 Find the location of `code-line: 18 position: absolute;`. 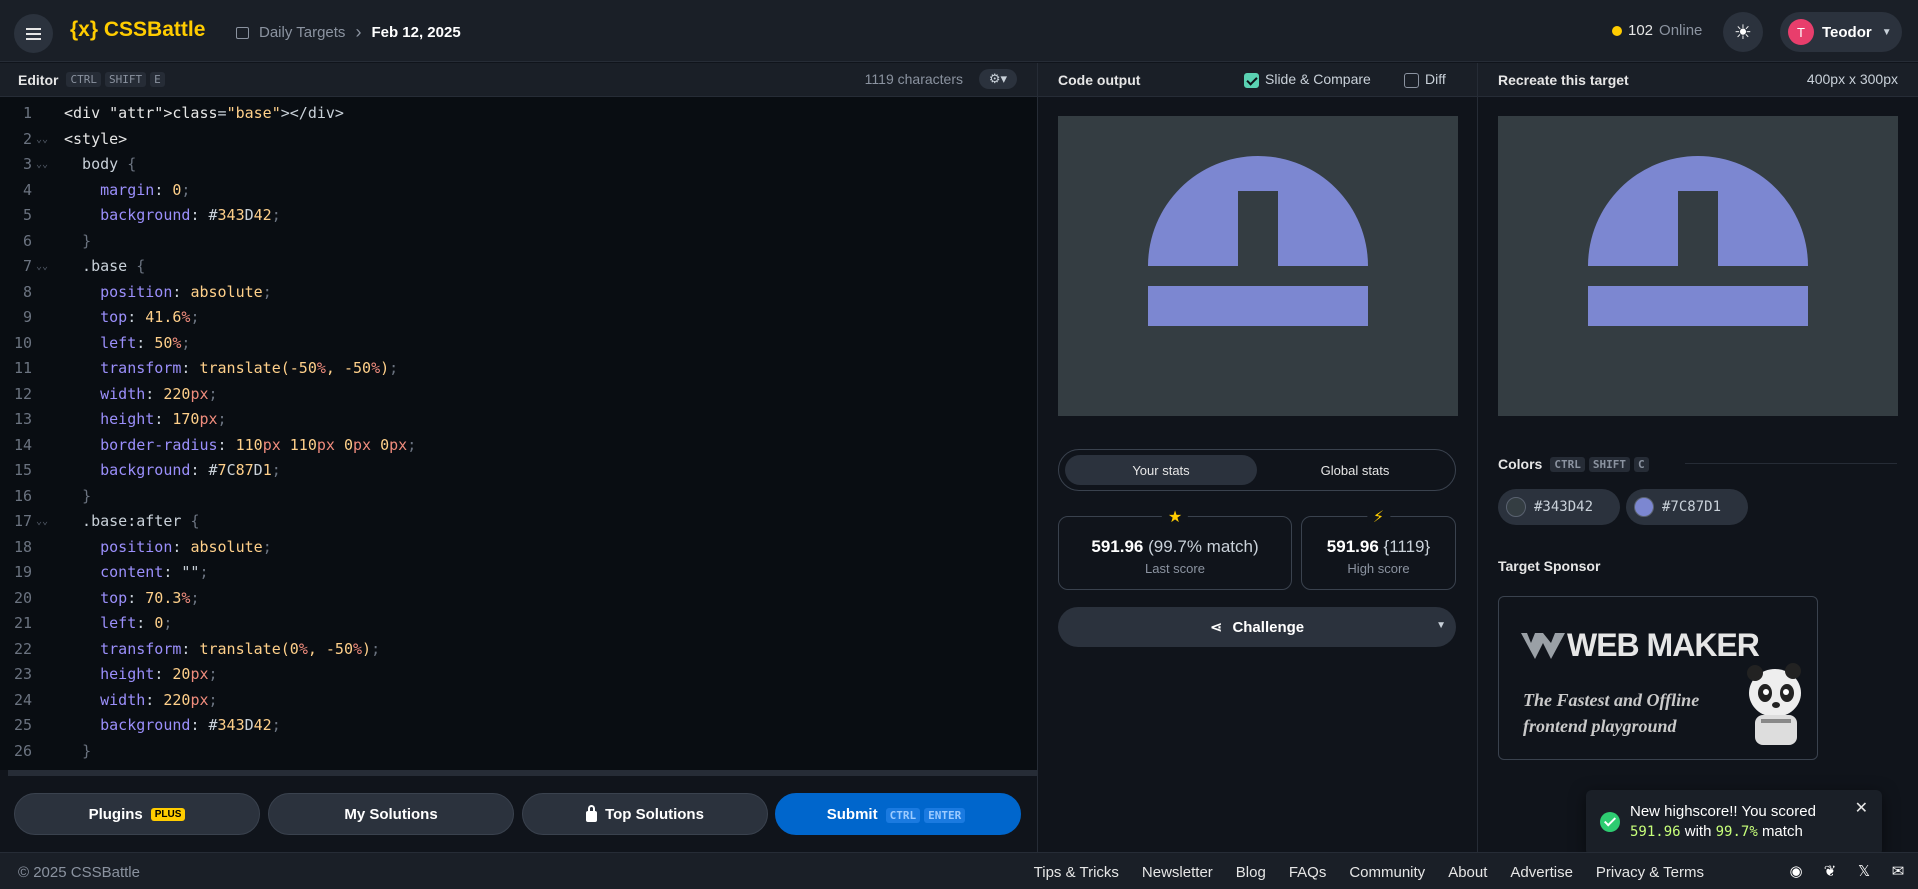

code-line: 18 position: absolute; is located at coordinates (518, 548).